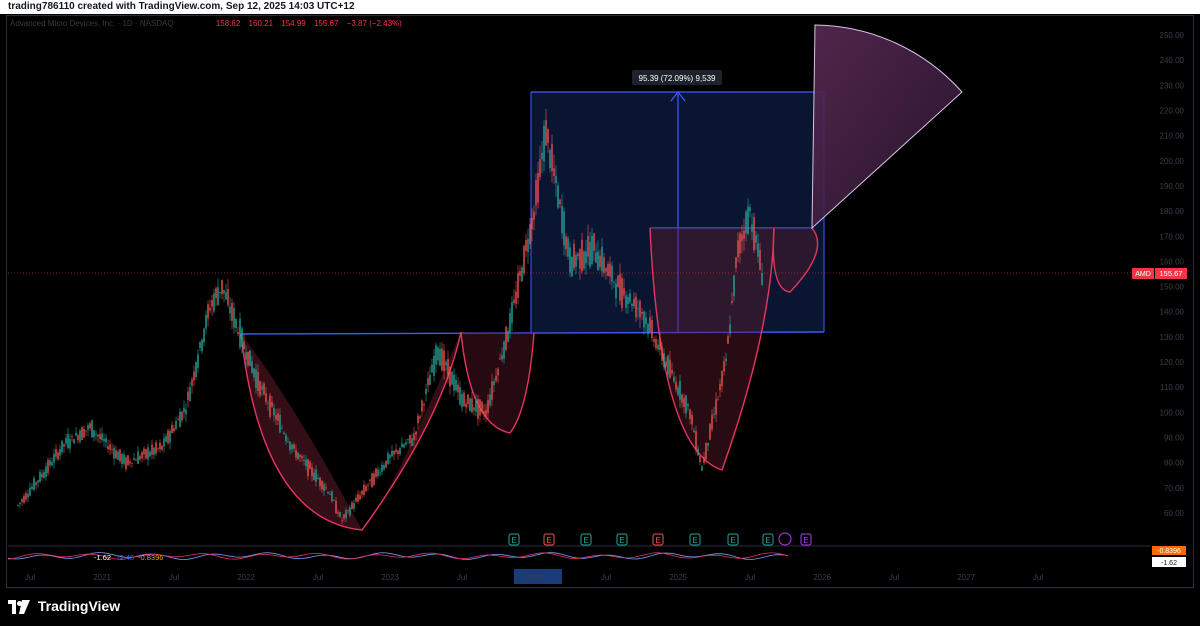 The width and height of the screenshot is (1200, 626). Describe the element at coordinates (462, 577) in the screenshot. I see `x-tick-6: Jul` at that location.